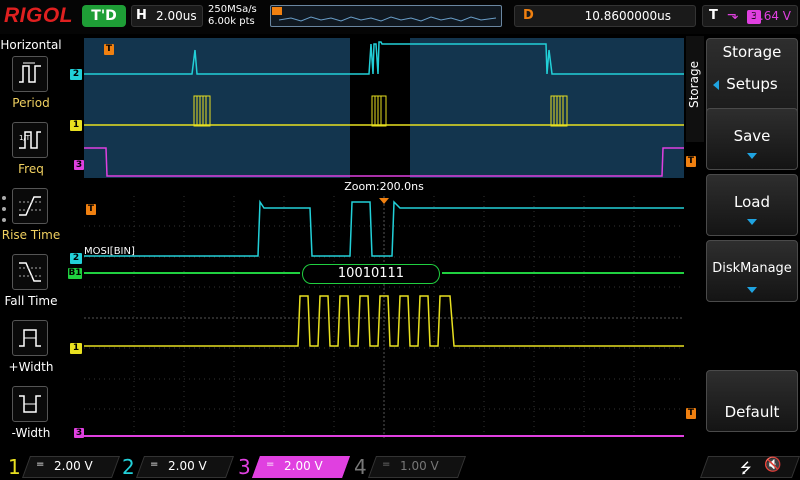  Describe the element at coordinates (76, 74) in the screenshot. I see `ch2-offset-marker: 2` at that location.